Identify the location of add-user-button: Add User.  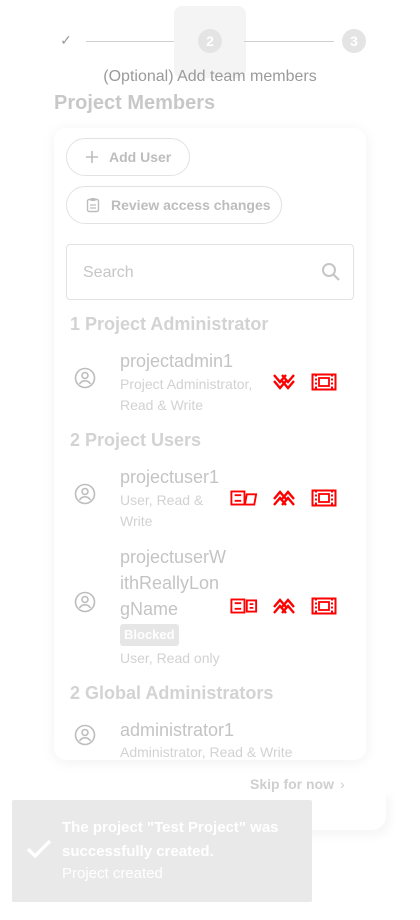
(128, 157).